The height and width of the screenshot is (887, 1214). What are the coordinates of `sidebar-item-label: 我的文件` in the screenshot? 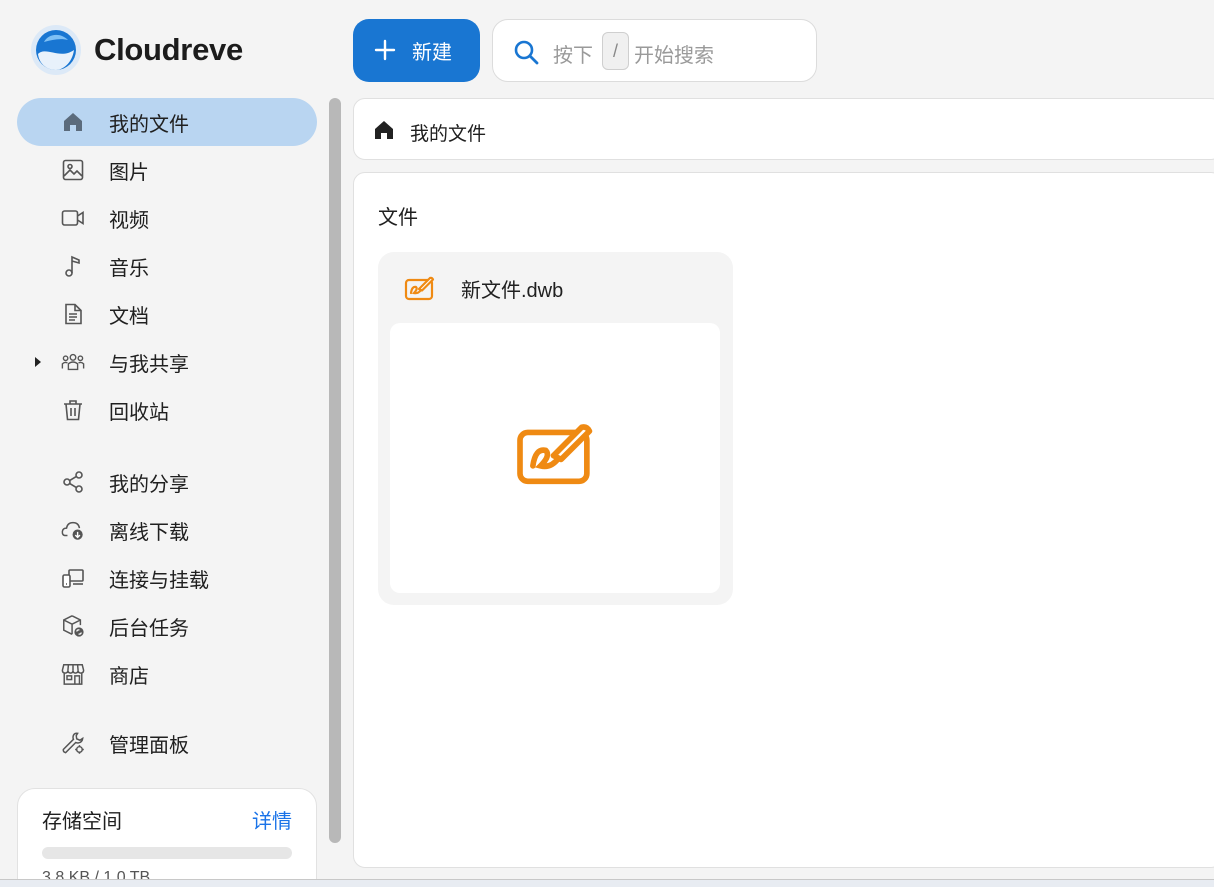 It's located at (149, 124).